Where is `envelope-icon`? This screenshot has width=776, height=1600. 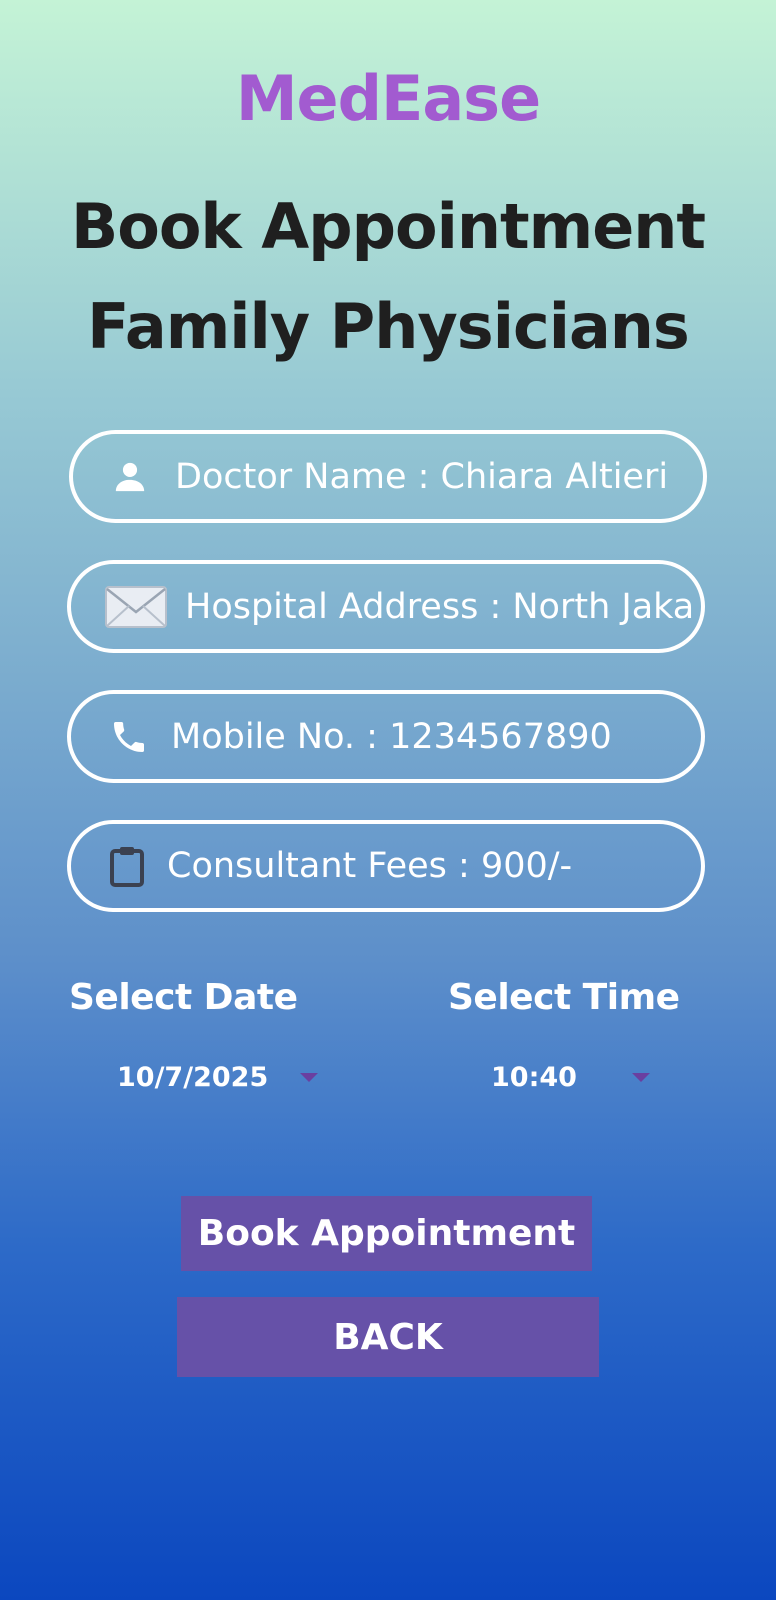 envelope-icon is located at coordinates (136, 607).